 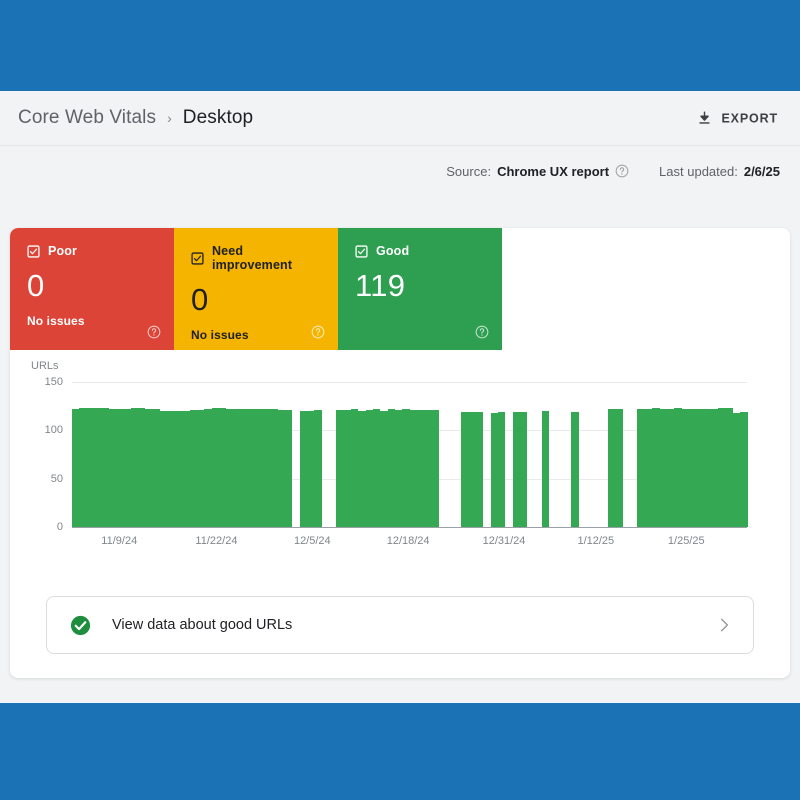 I want to click on last-updated-label: Last updated:, so click(x=698, y=171).